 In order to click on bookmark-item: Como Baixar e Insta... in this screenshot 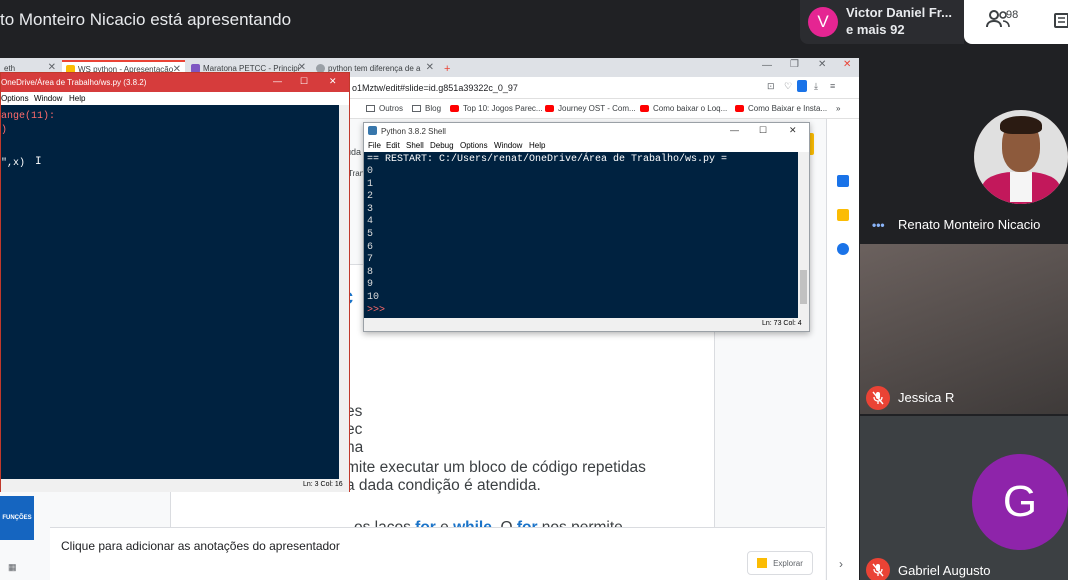, I will do `click(781, 108)`.